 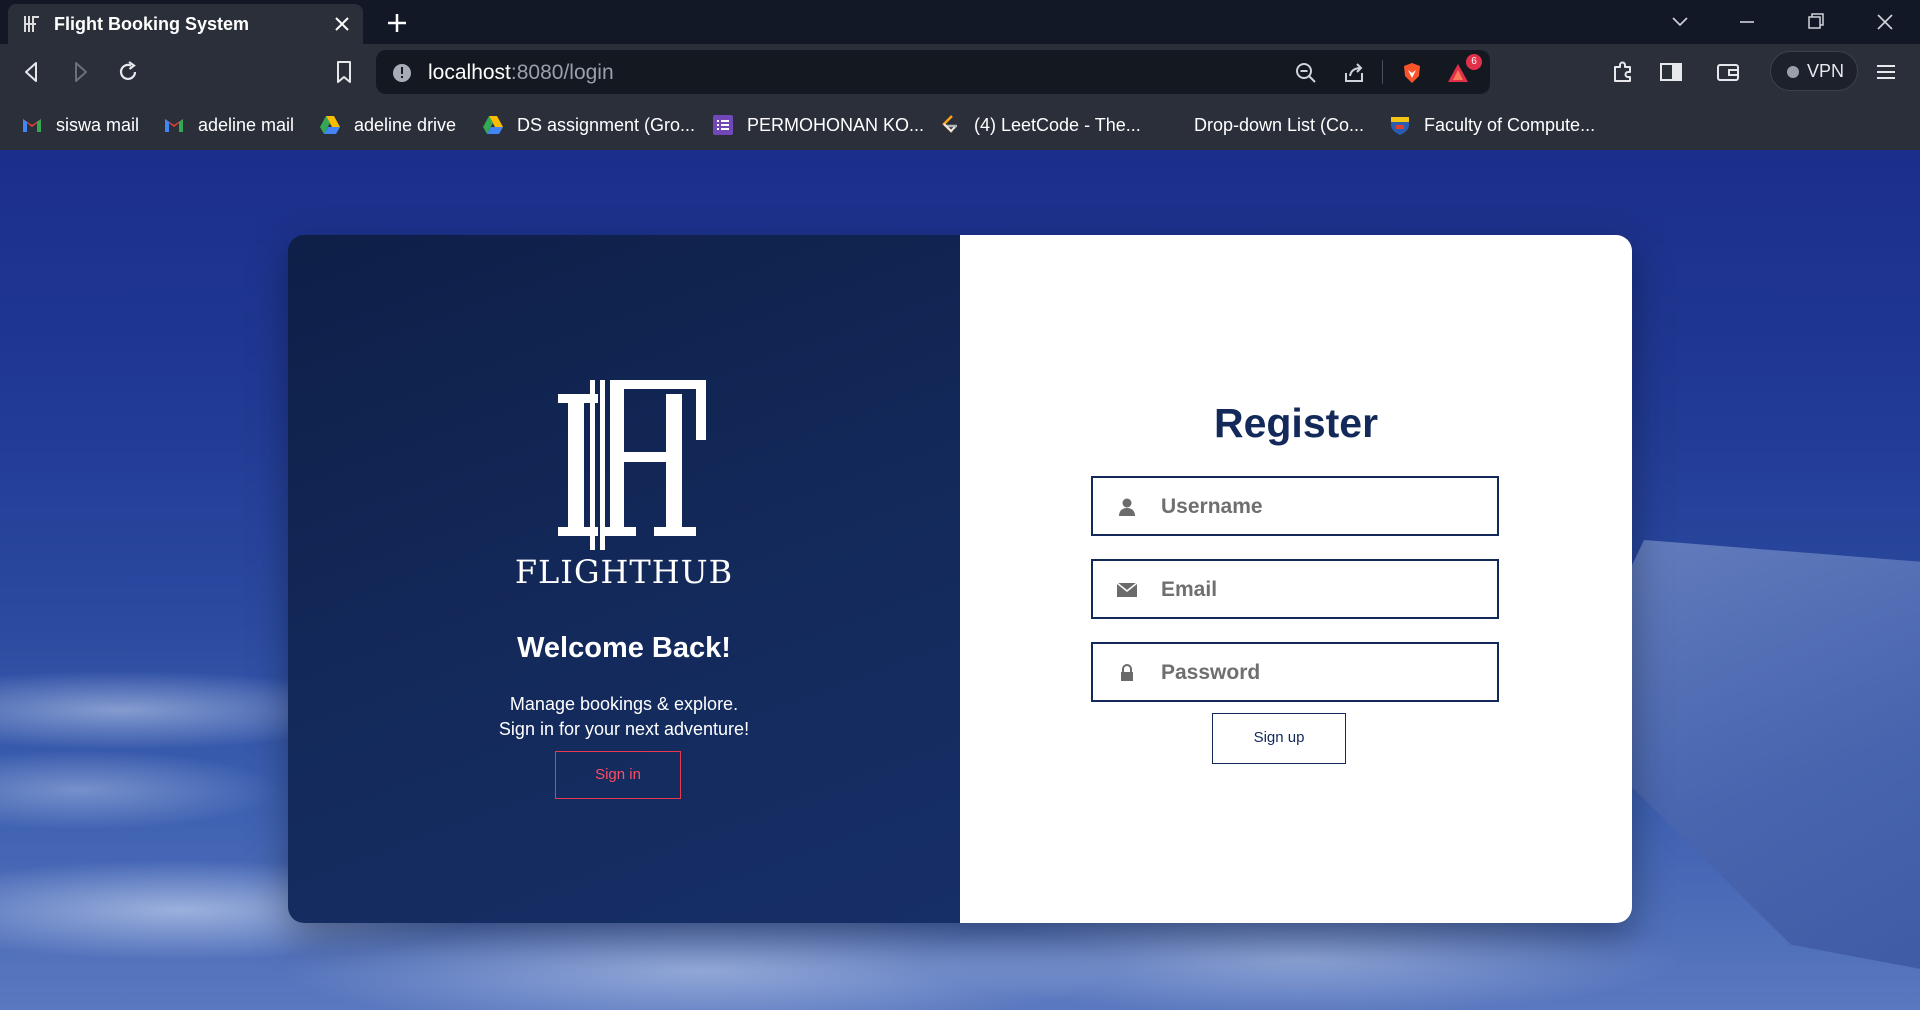 I want to click on user-icon, so click(x=1127, y=507).